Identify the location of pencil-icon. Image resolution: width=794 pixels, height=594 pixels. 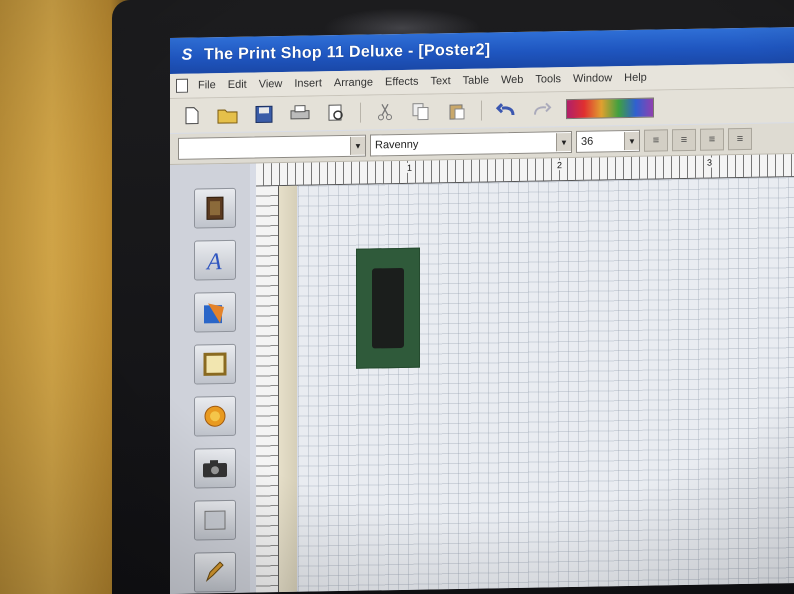
(214, 571).